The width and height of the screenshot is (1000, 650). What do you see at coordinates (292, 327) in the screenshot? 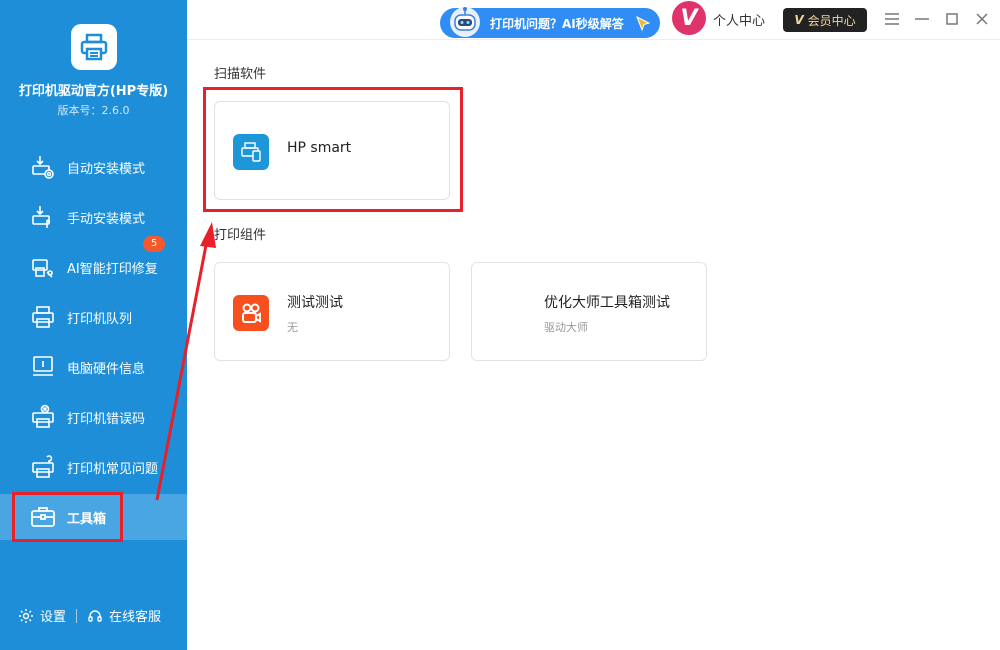
I see `card-subtitle: 无` at bounding box center [292, 327].